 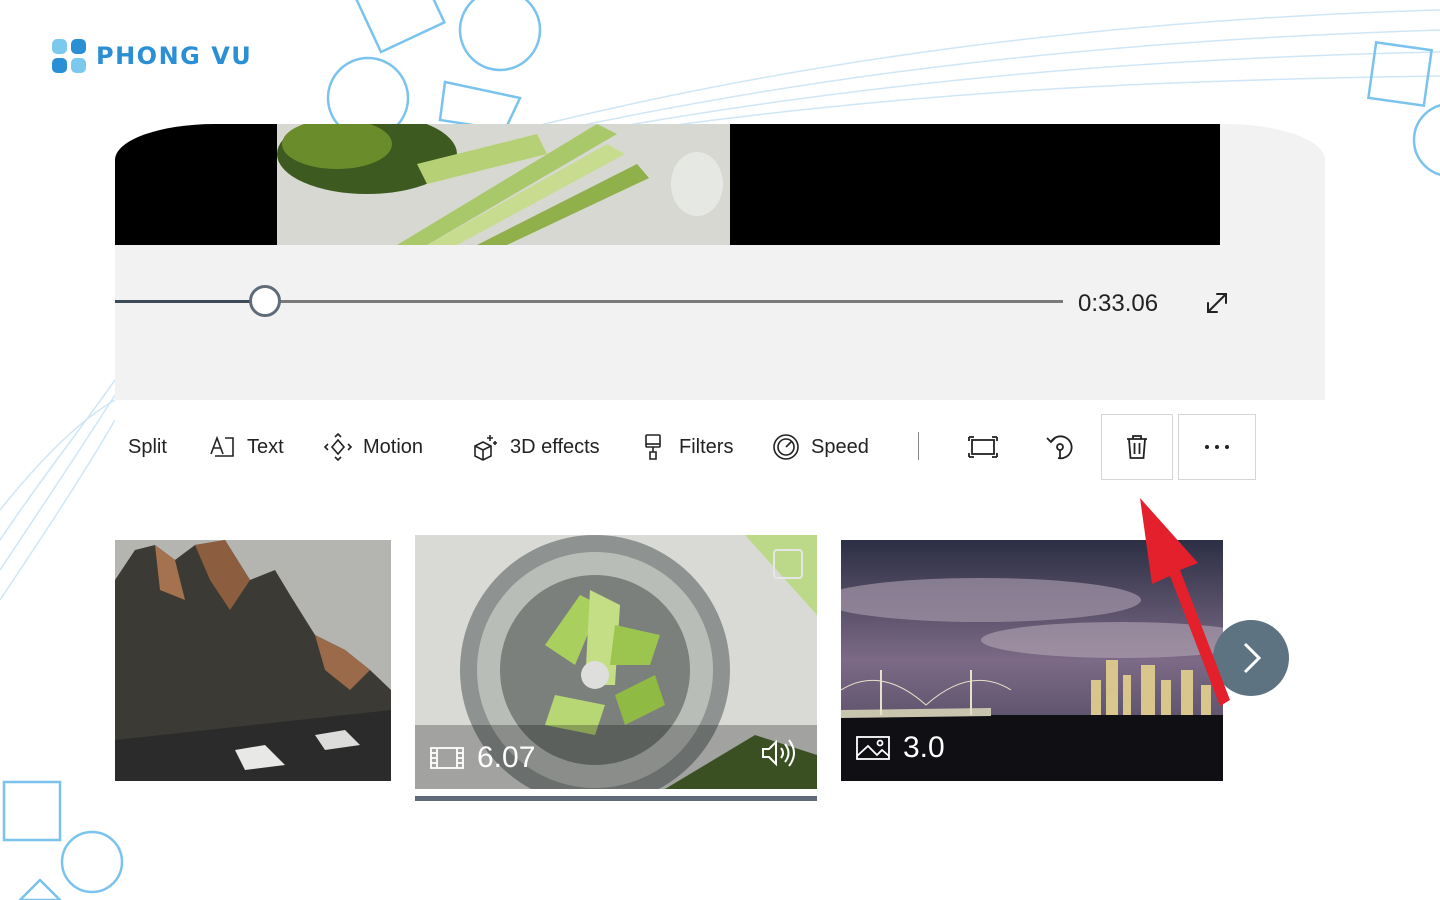 What do you see at coordinates (840, 446) in the screenshot?
I see `speed-label: Speed` at bounding box center [840, 446].